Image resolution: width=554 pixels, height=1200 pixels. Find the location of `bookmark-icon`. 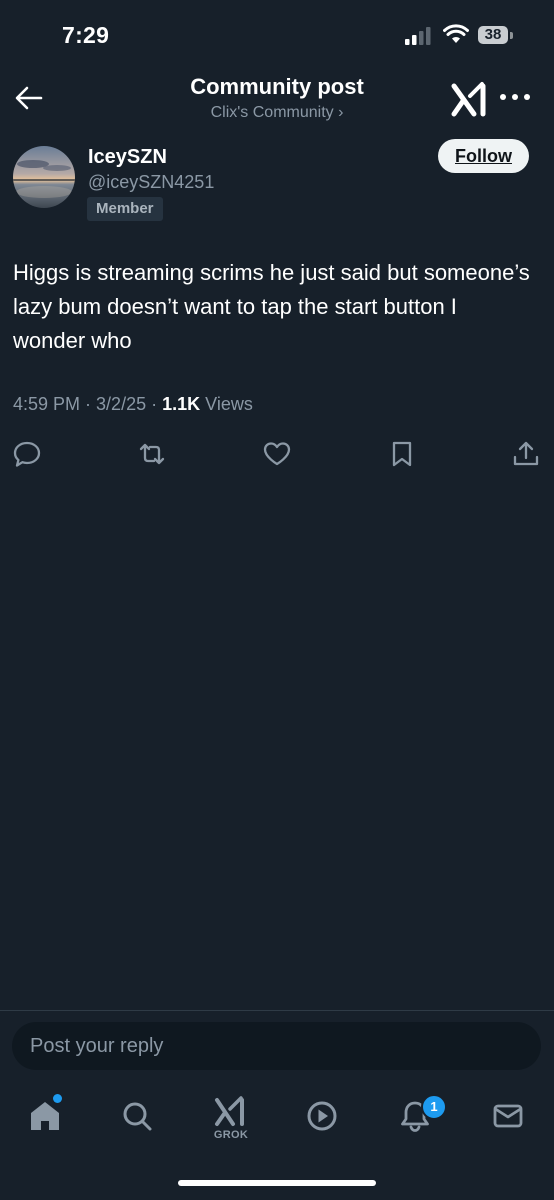

bookmark-icon is located at coordinates (402, 454).